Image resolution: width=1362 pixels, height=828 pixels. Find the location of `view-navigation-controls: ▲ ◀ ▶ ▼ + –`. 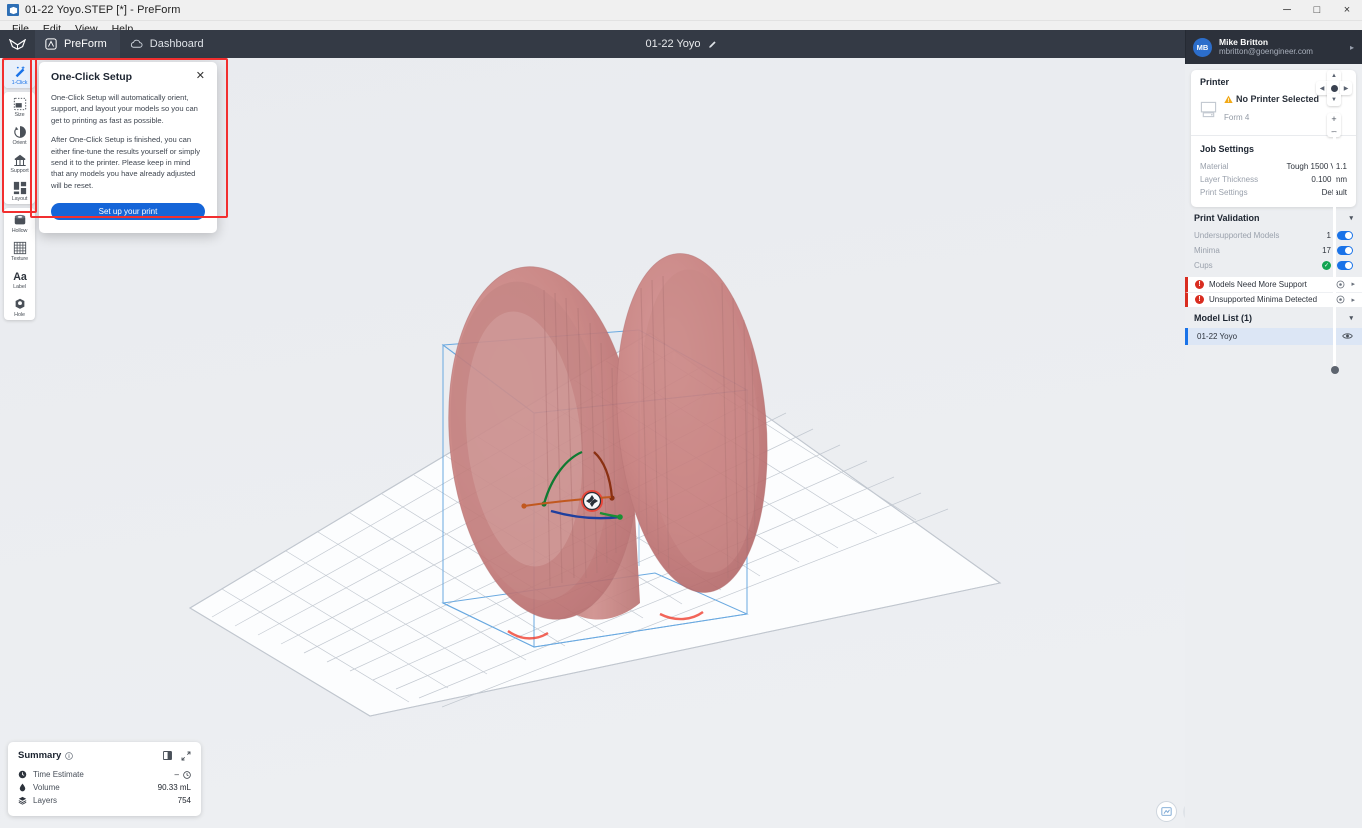

view-navigation-controls: ▲ ◀ ▶ ▼ + – is located at coordinates (1334, 103).